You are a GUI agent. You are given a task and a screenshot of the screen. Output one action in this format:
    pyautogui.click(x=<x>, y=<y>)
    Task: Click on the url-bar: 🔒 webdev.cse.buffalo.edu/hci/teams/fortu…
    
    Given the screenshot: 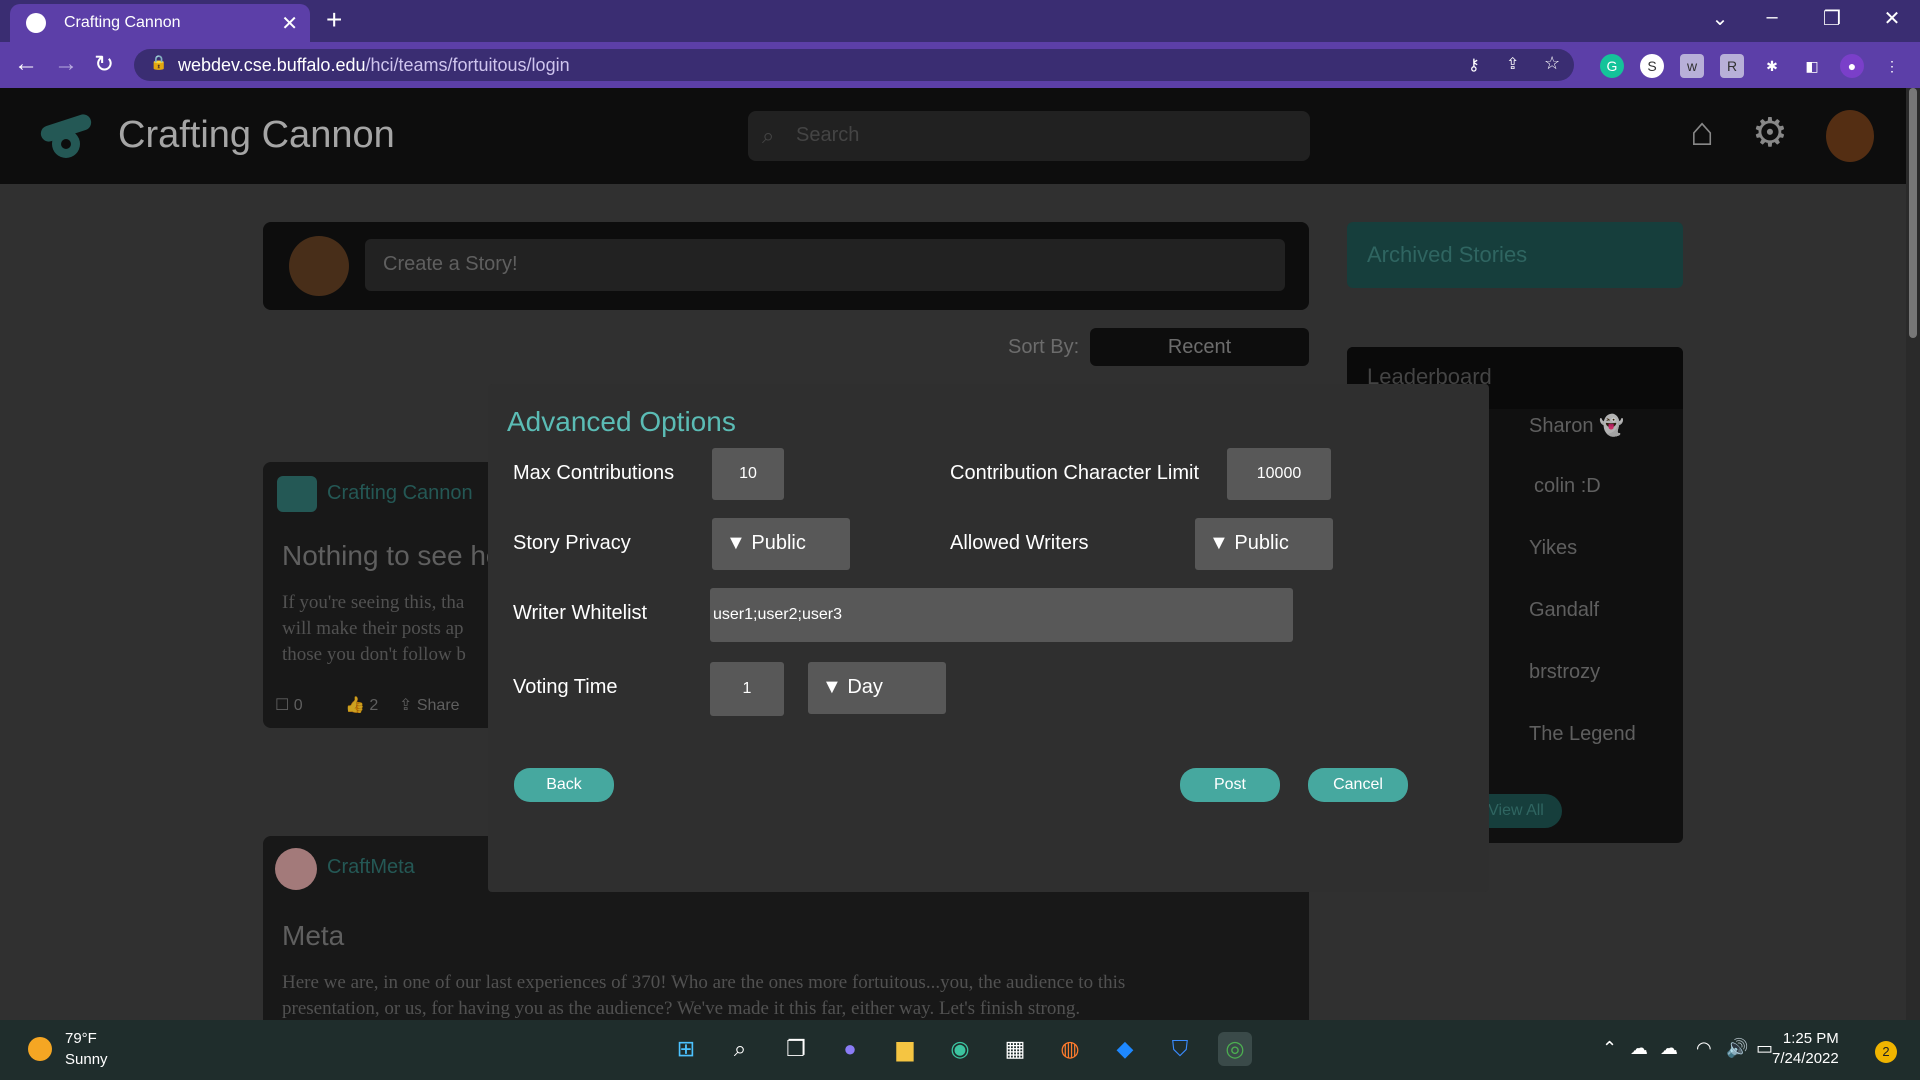 What is the action you would take?
    pyautogui.click(x=854, y=65)
    